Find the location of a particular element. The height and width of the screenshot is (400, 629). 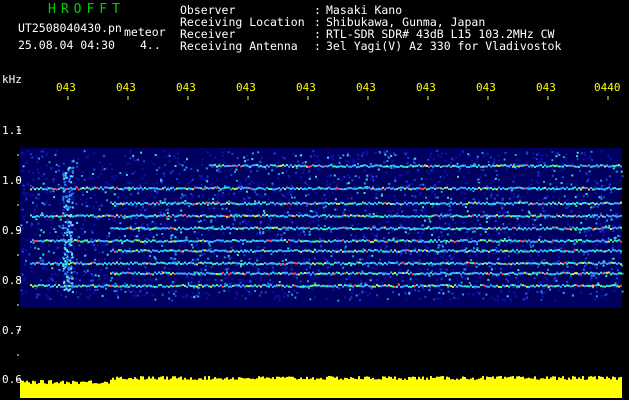

freq-tick: 1.1 is located at coordinates (12, 130).